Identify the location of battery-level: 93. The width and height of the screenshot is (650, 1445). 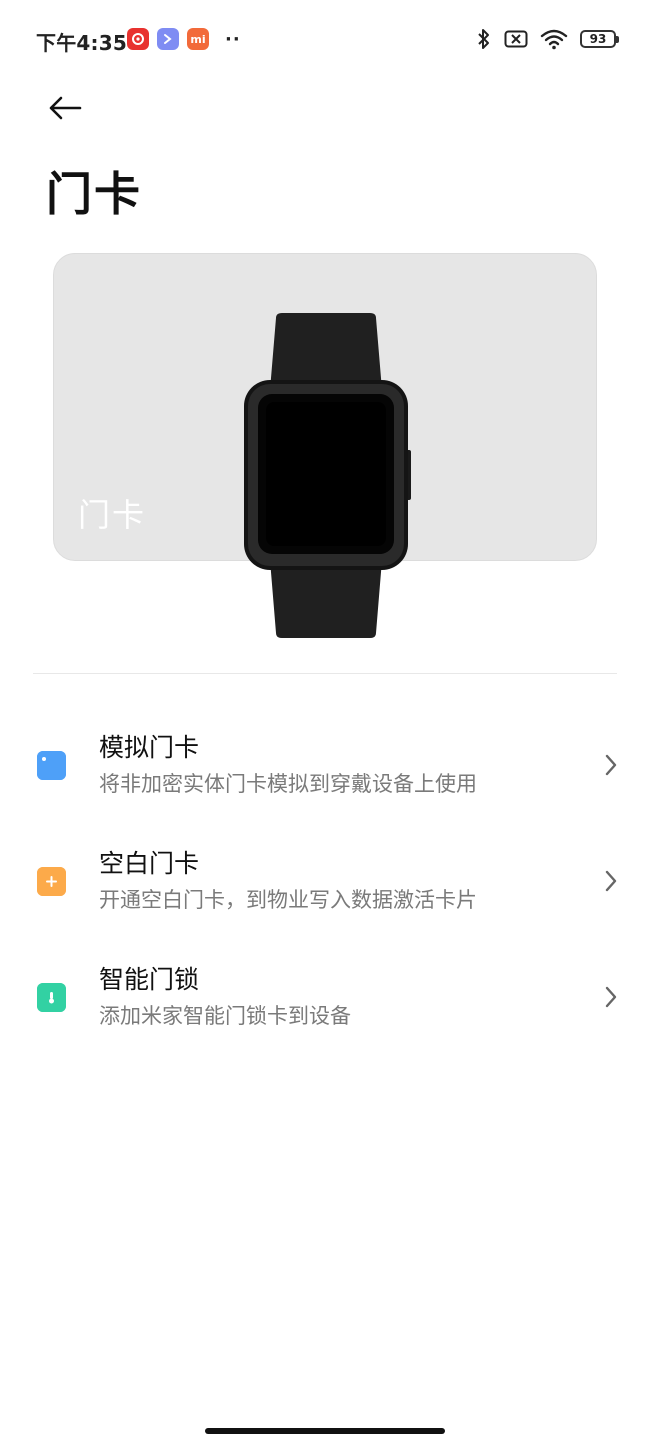
(598, 39).